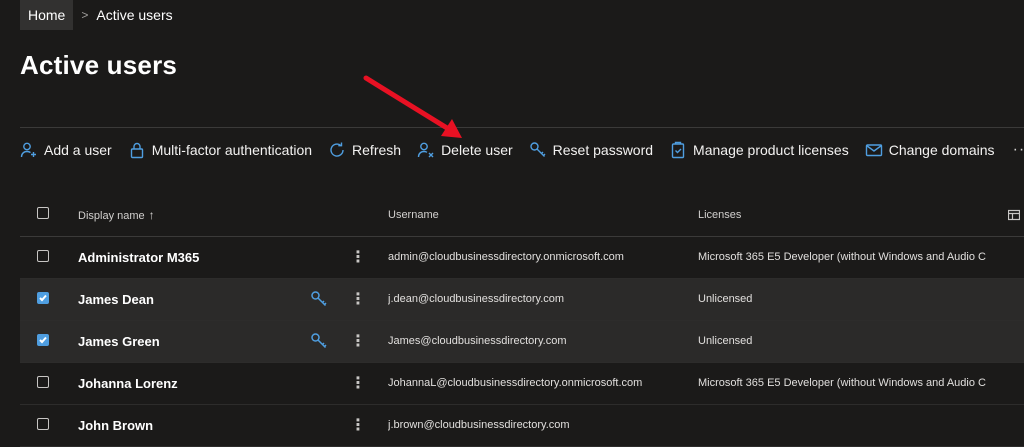 Image resolution: width=1024 pixels, height=447 pixels. I want to click on manage-licenses-label: Manage product licenses, so click(771, 150).